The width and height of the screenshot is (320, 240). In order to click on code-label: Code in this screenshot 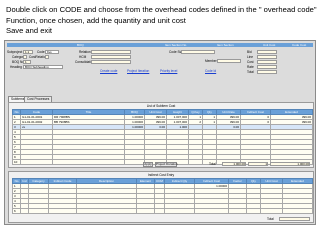, I will do `click(41, 52)`.